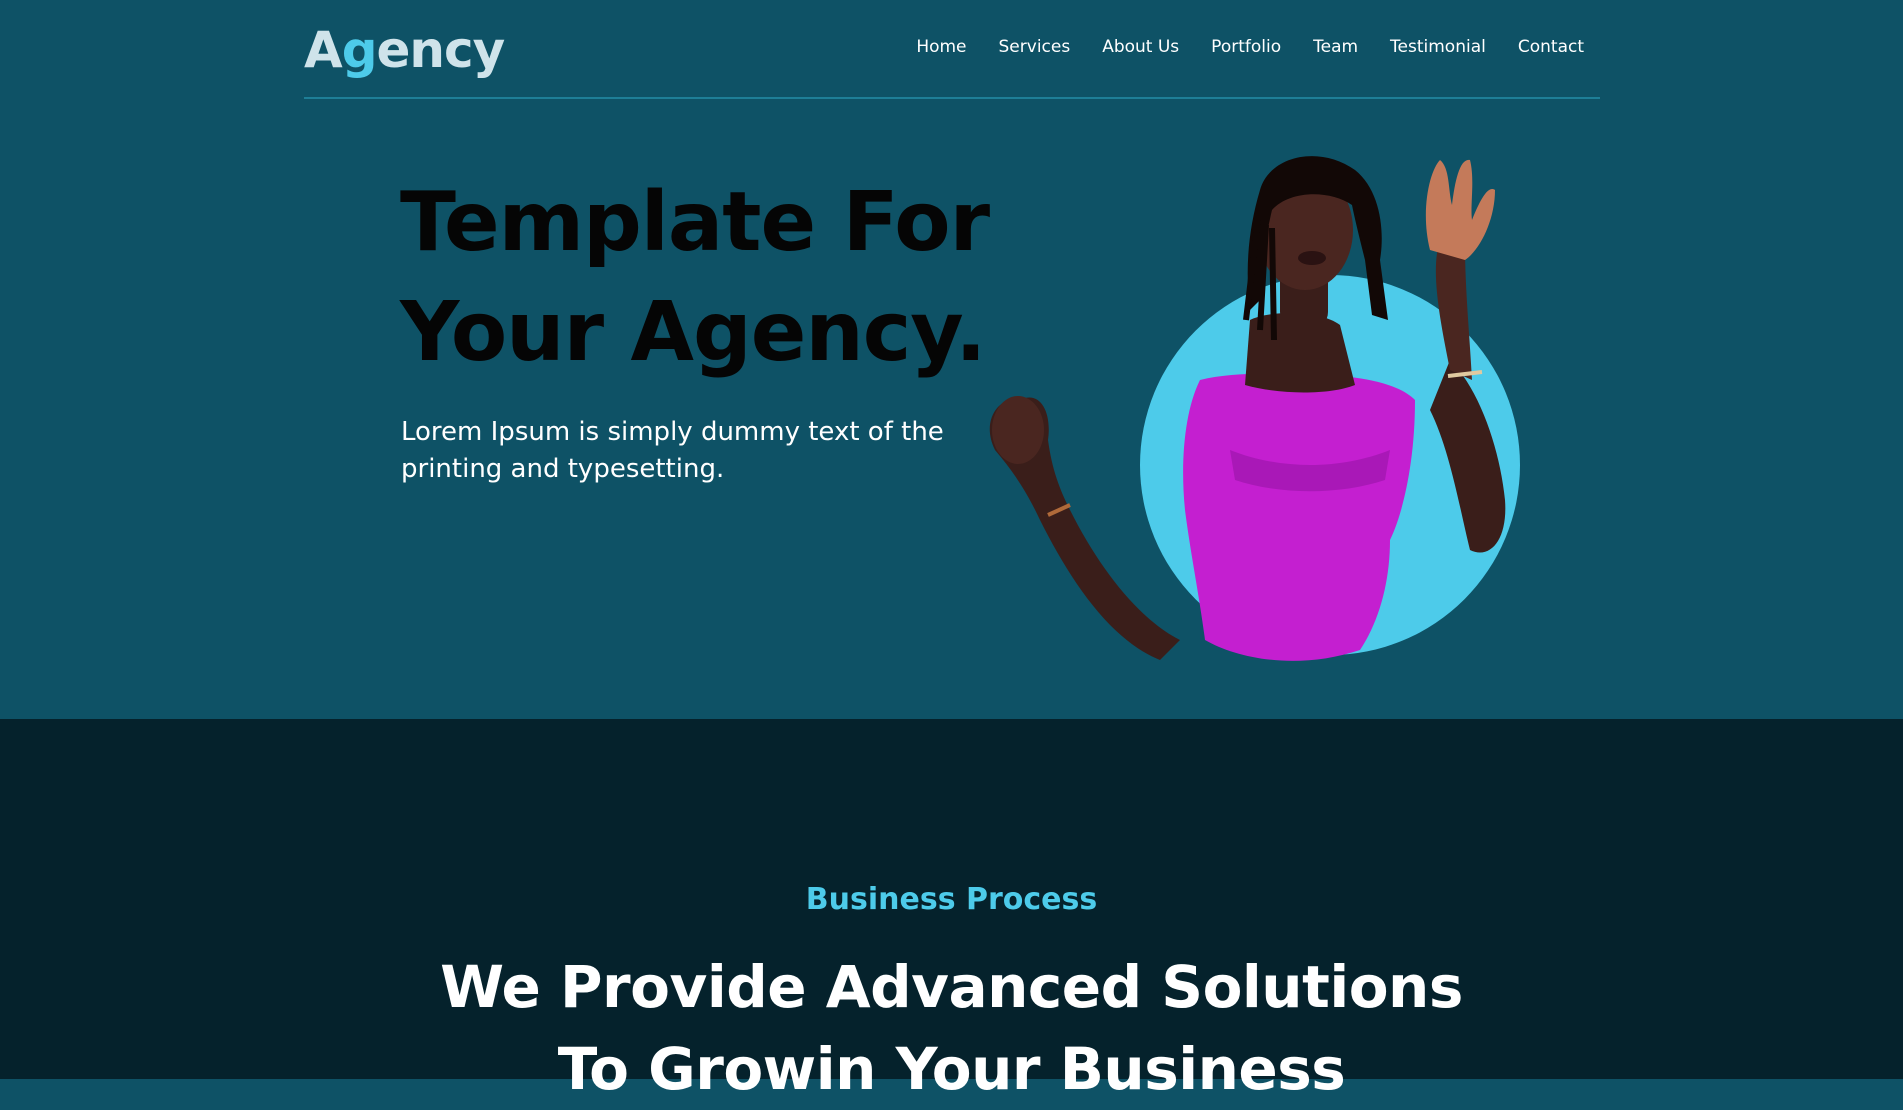  Describe the element at coordinates (951, 899) in the screenshot. I see `business-process-eyebrow: Business Process` at that location.